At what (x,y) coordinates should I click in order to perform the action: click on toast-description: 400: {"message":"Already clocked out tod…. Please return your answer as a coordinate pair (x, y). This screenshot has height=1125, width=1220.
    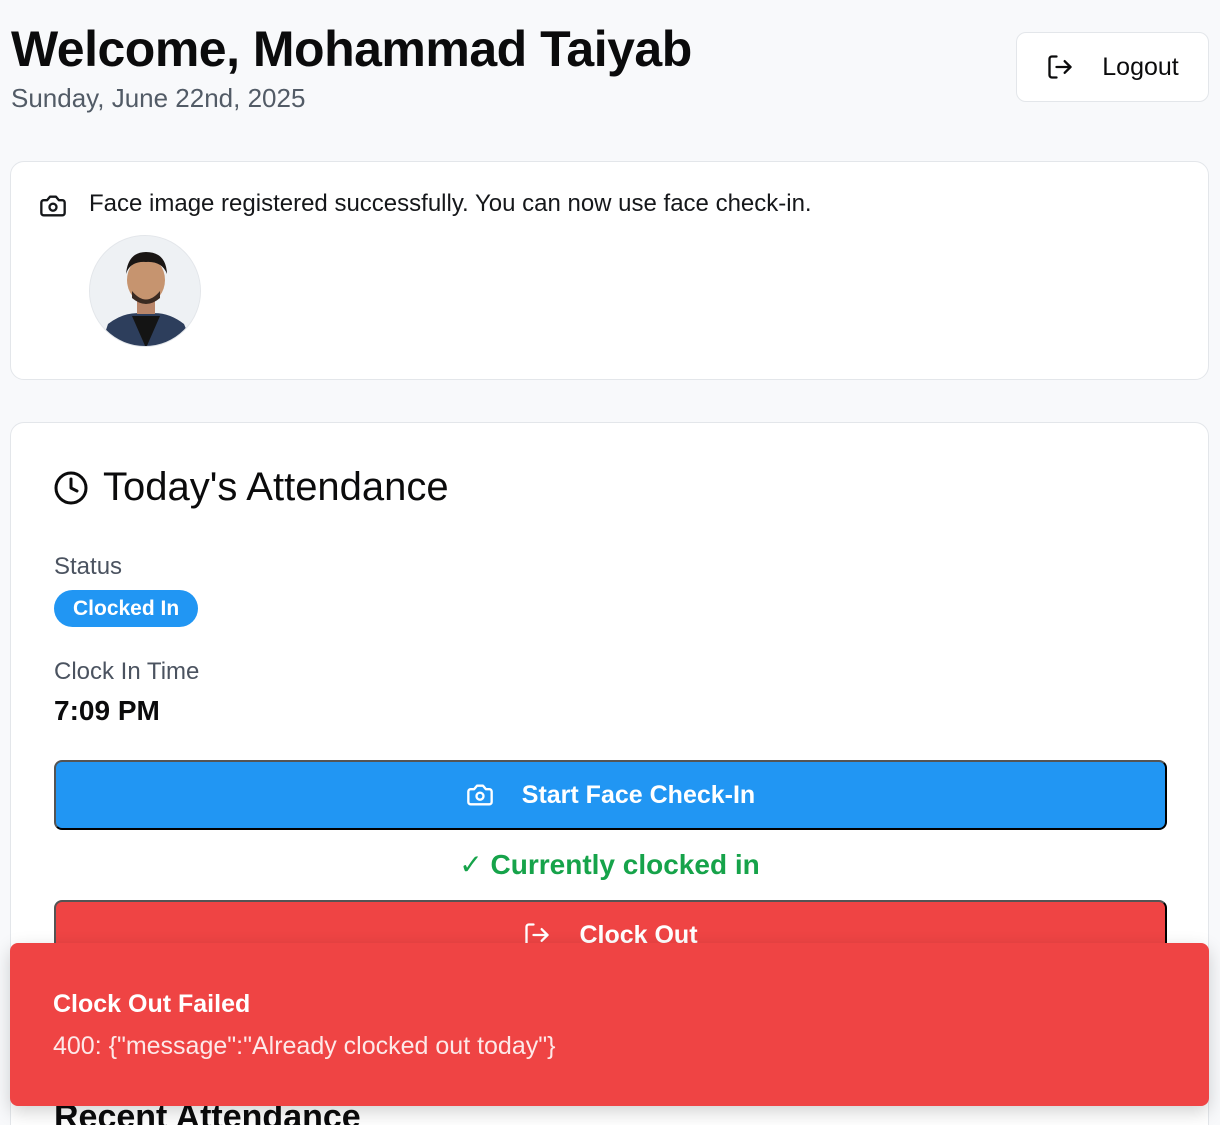
    Looking at the image, I should click on (304, 1046).